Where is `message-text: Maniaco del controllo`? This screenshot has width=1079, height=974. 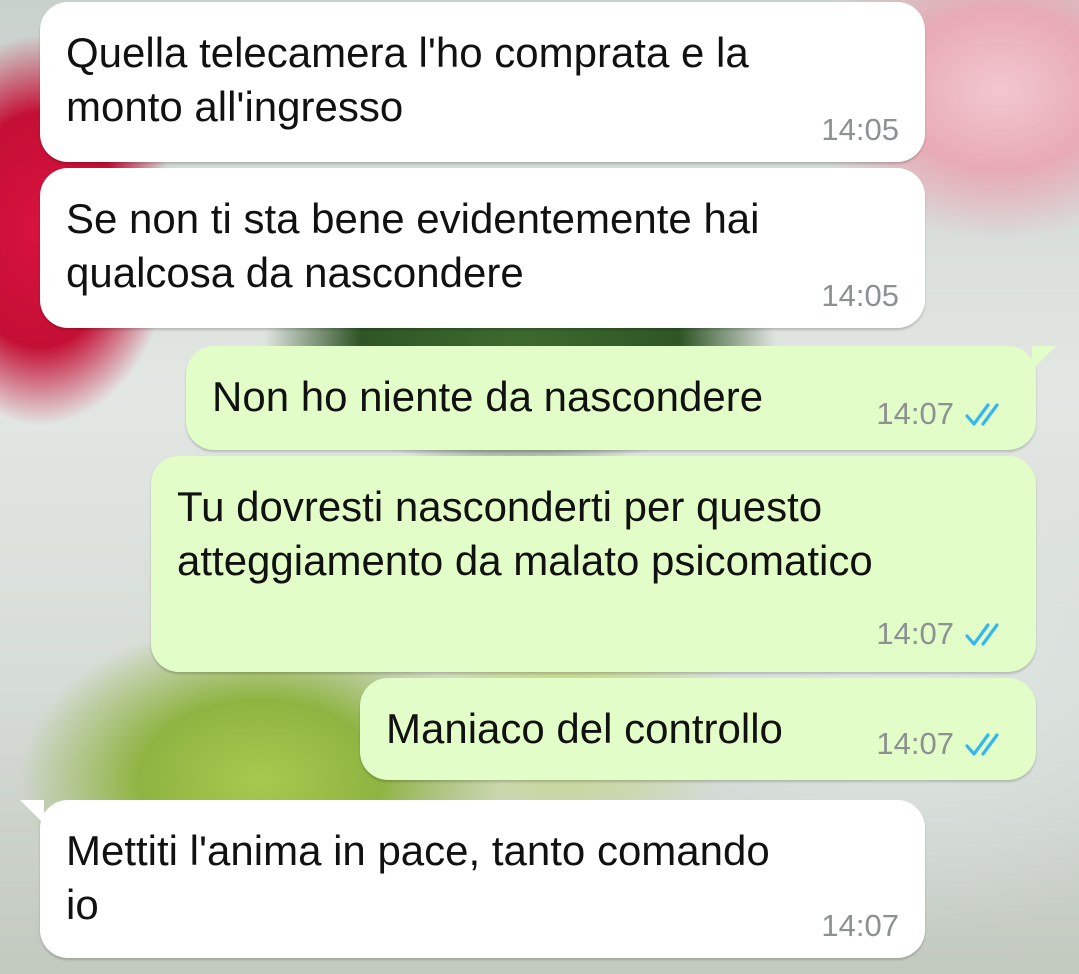
message-text: Maniaco del controllo is located at coordinates (584, 728).